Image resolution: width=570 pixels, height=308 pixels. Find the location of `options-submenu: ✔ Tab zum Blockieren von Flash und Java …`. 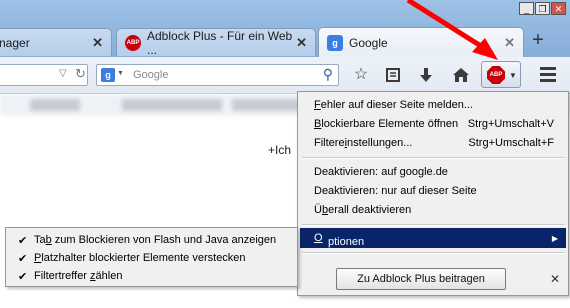

options-submenu: ✔ Tab zum Blockieren von Flash und Java … is located at coordinates (151, 257).